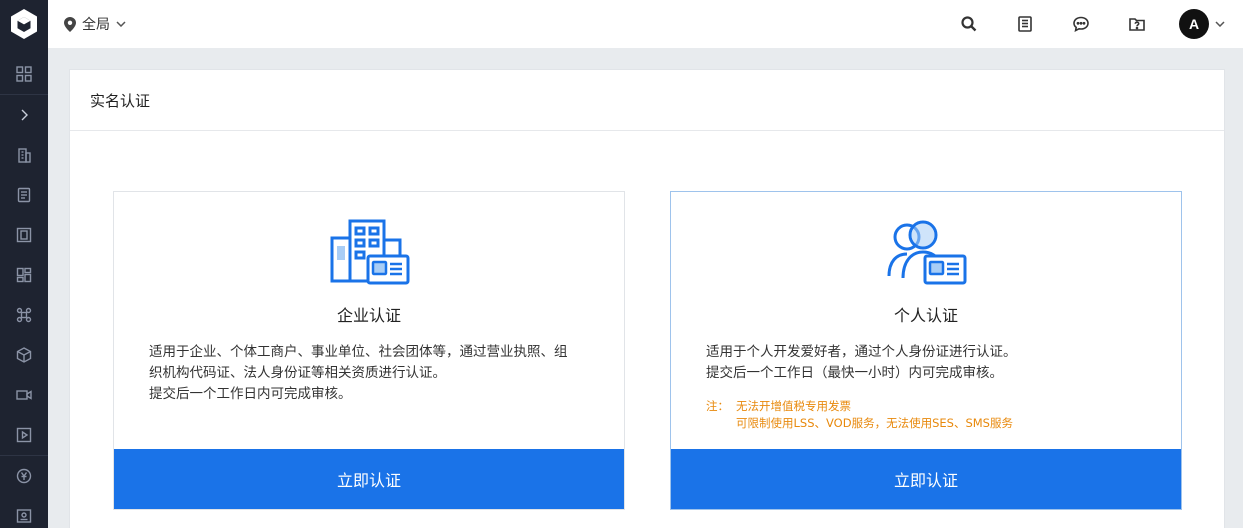 This screenshot has height=528, width=1243. I want to click on dashboard-icon, so click(24, 275).